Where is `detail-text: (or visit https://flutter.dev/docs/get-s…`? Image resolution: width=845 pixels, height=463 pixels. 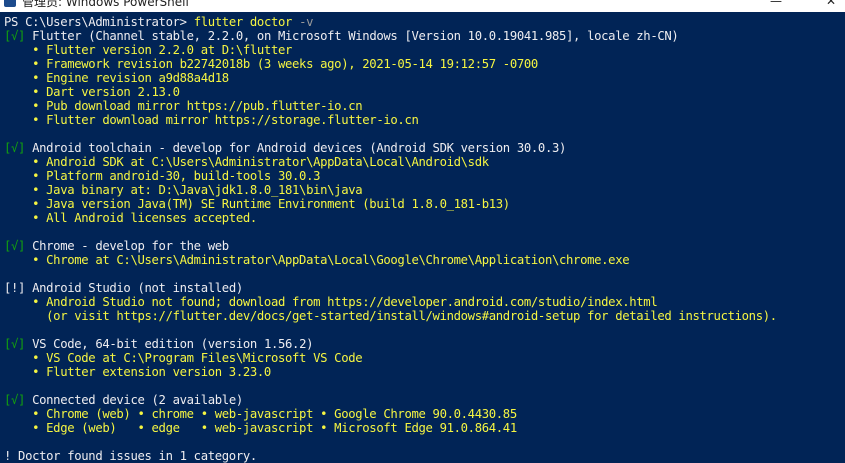 detail-text: (or visit https://flutter.dev/docs/get-s… is located at coordinates (411, 316).